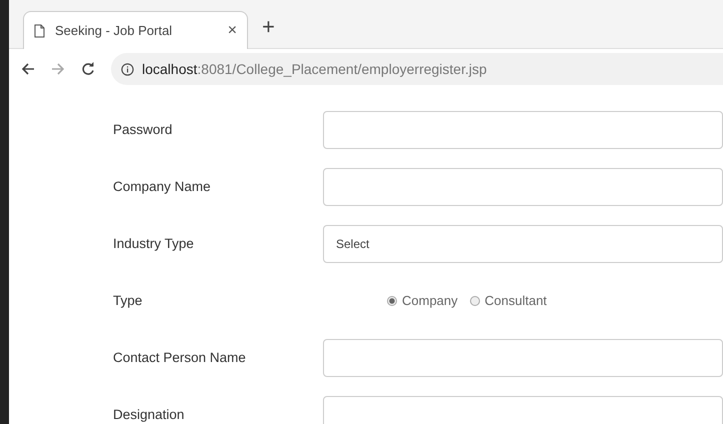 The image size is (723, 424). I want to click on new-tab-button: +, so click(268, 27).